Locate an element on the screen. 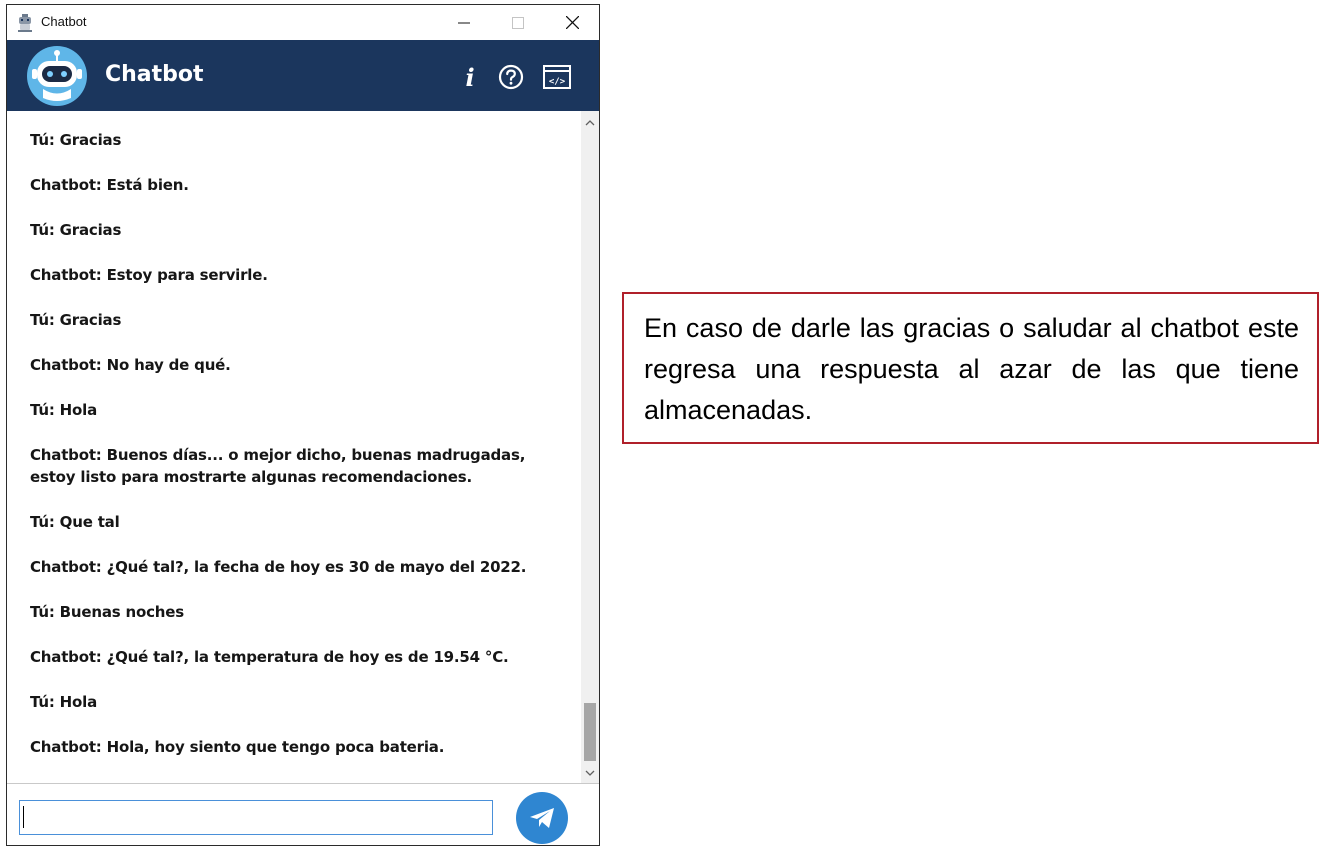 The width and height of the screenshot is (1324, 852). text-caret is located at coordinates (23, 817).